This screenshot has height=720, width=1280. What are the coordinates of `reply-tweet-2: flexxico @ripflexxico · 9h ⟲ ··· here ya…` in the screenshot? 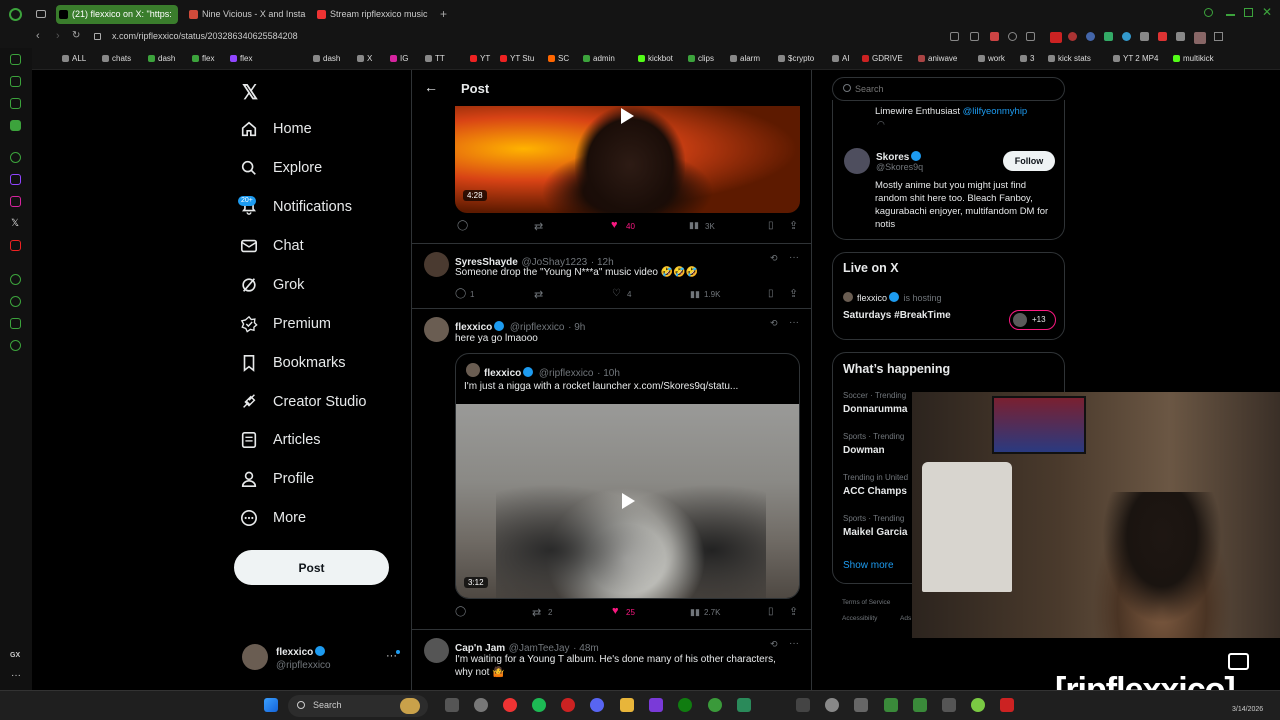 It's located at (611, 469).